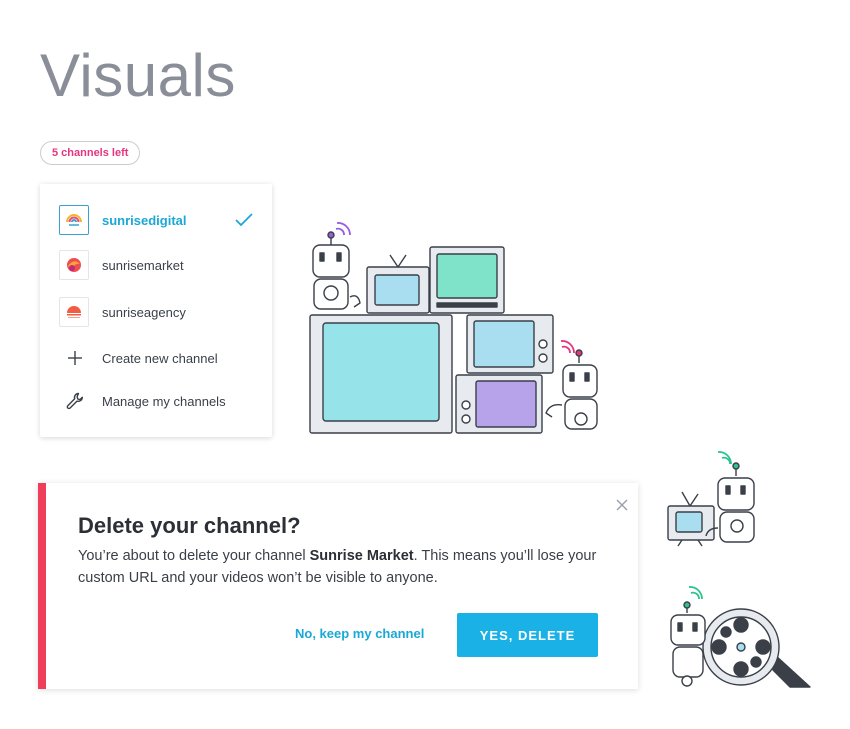 This screenshot has height=729, width=850. What do you see at coordinates (189, 525) in the screenshot?
I see `dialog-title: Delete your channel?` at bounding box center [189, 525].